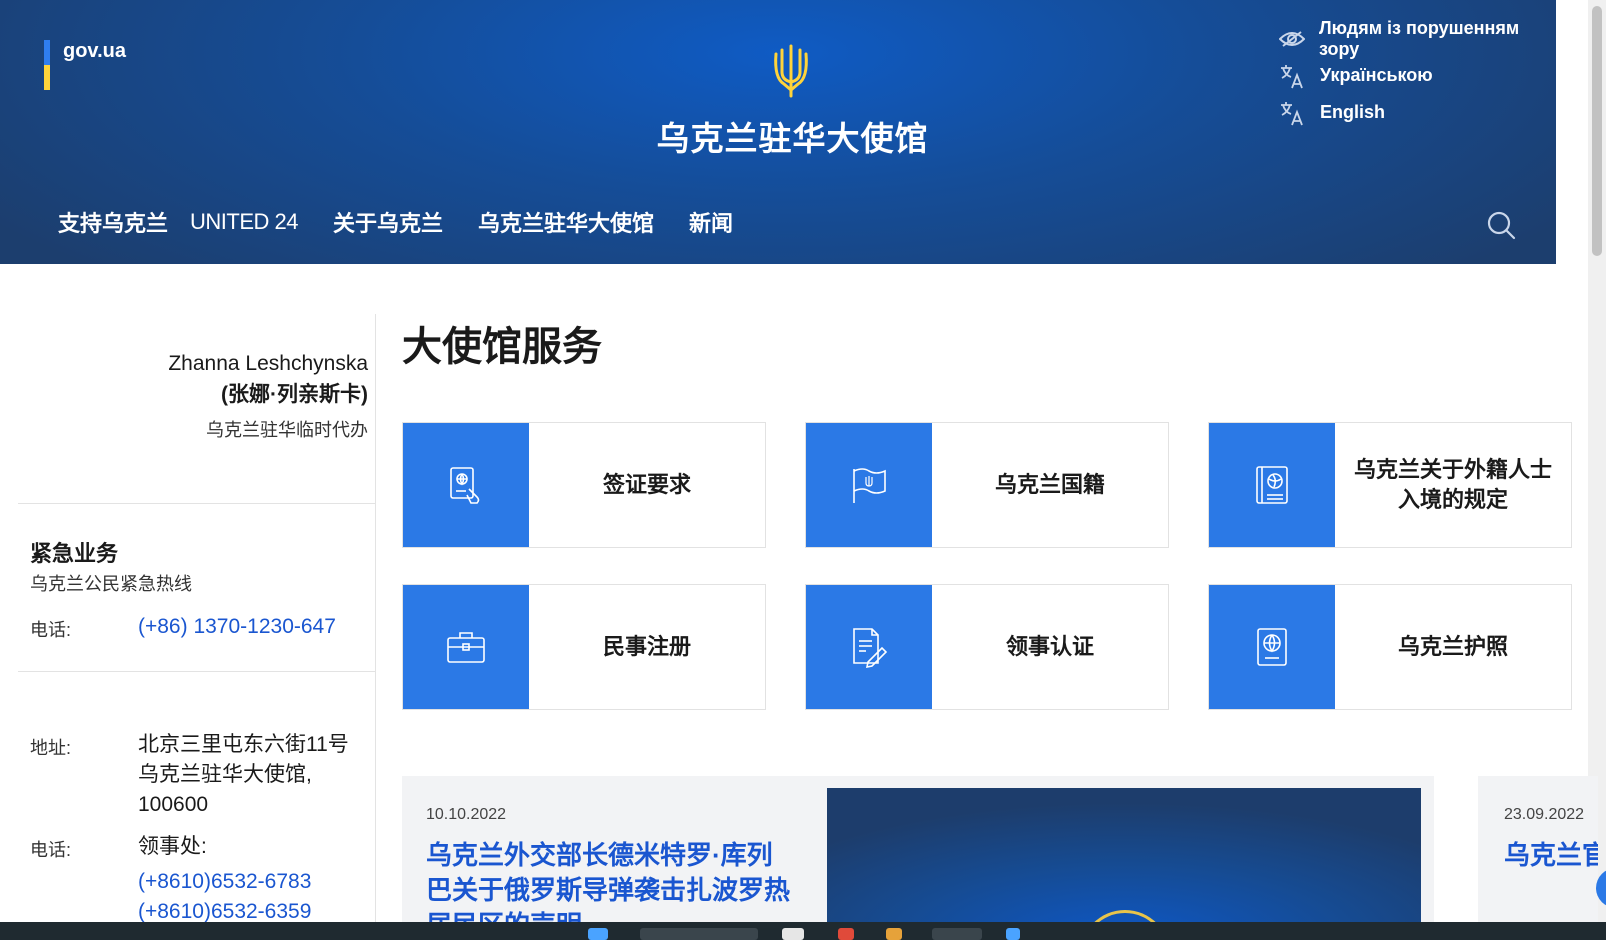  I want to click on nav-item-united24: UNITED 24, so click(244, 222).